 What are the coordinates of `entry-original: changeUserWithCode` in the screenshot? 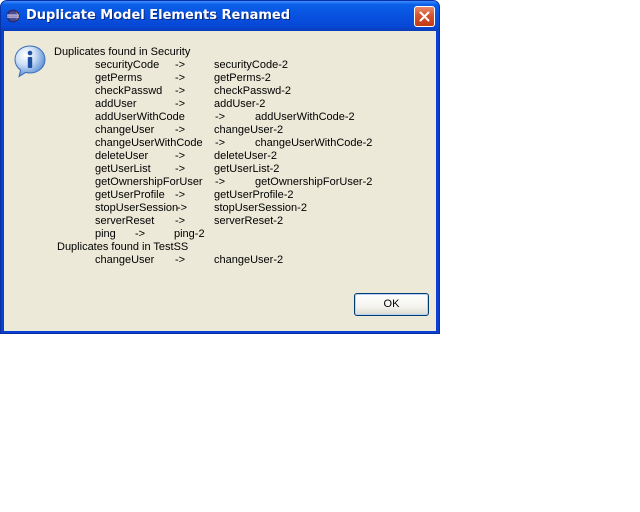 It's located at (149, 143).